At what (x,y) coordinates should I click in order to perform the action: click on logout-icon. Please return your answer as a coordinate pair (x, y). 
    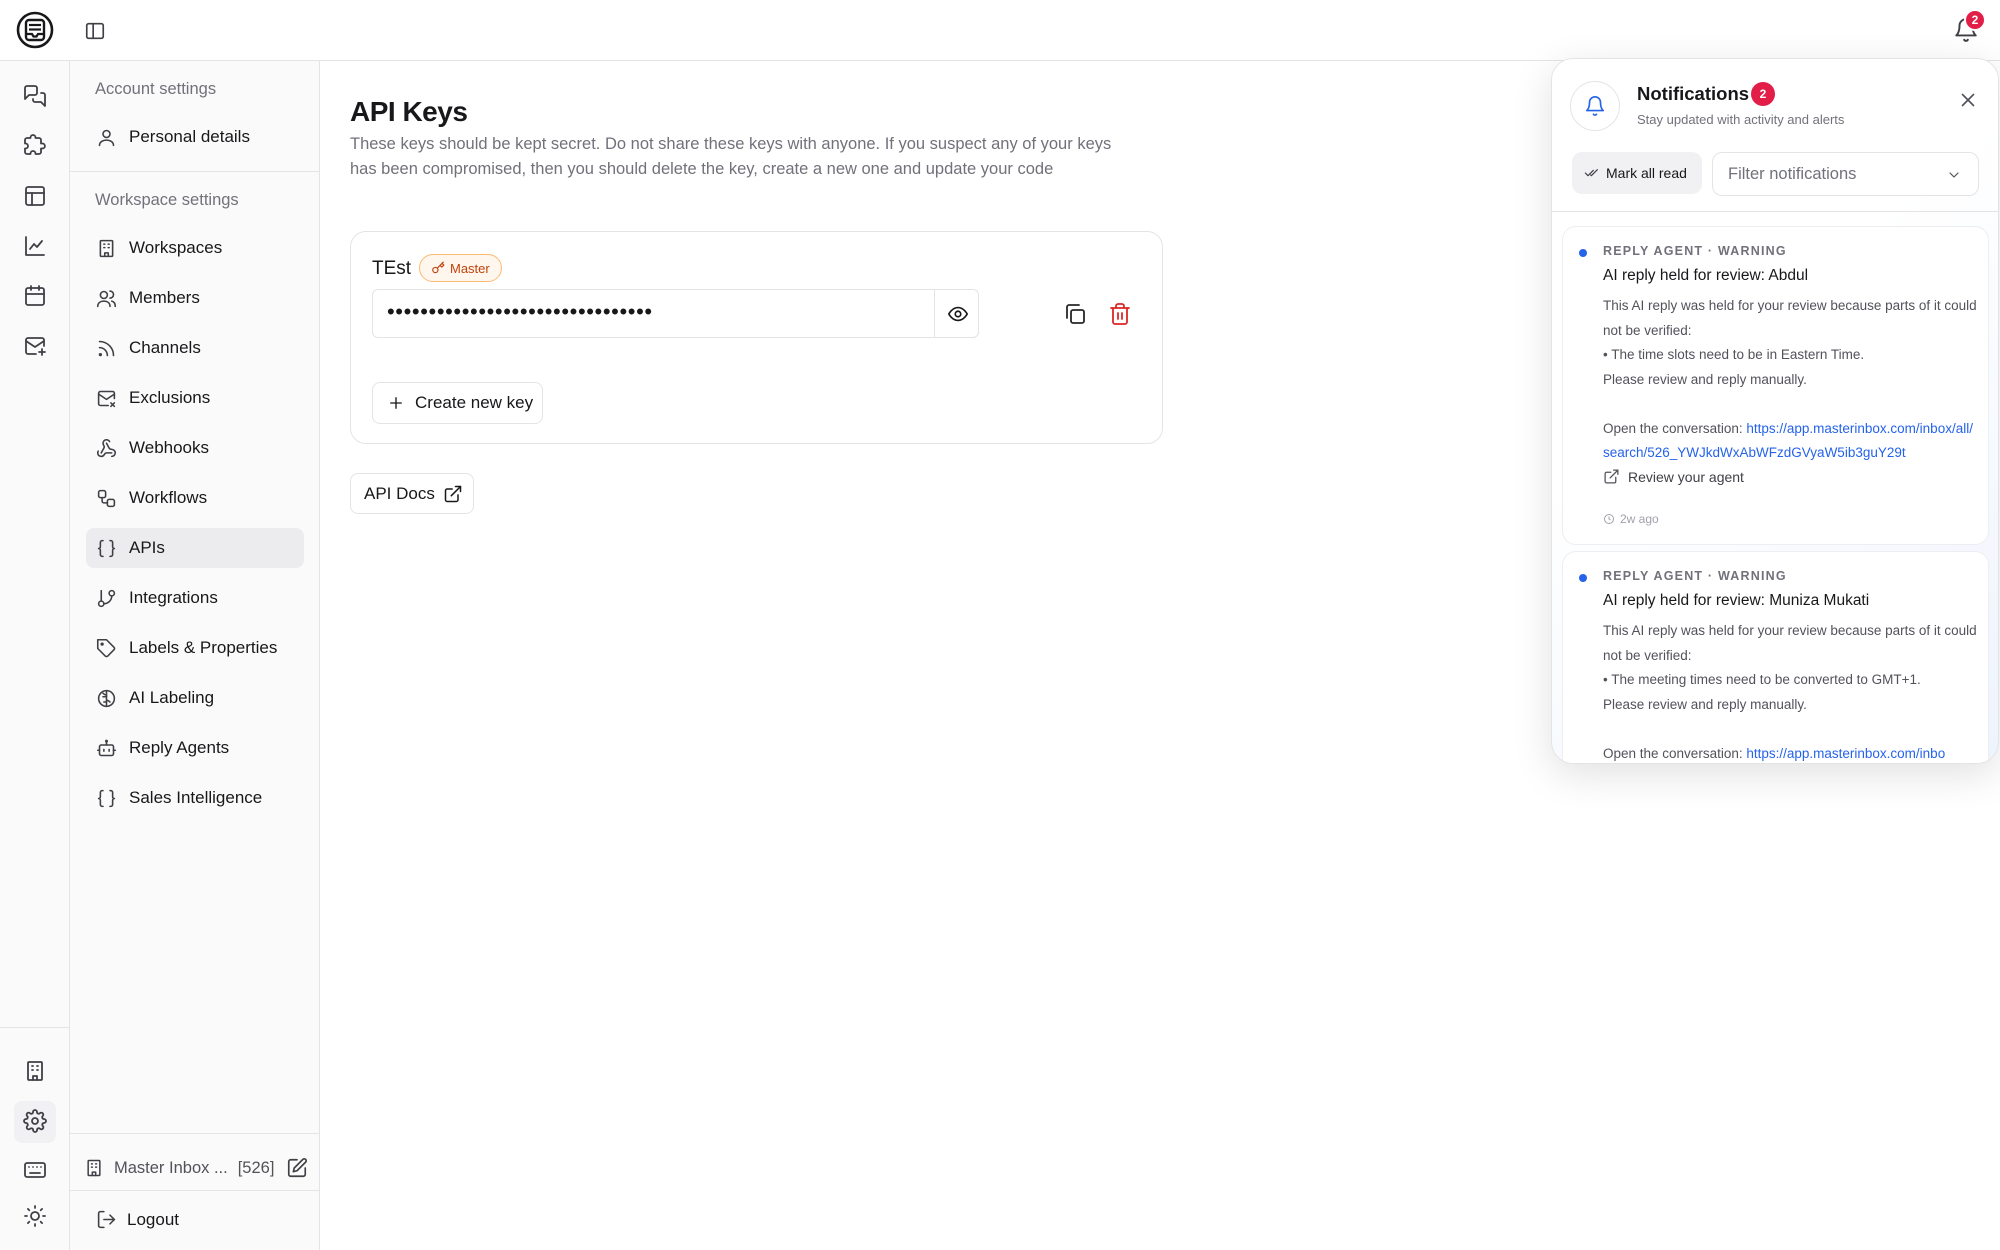
    Looking at the image, I should click on (106, 1219).